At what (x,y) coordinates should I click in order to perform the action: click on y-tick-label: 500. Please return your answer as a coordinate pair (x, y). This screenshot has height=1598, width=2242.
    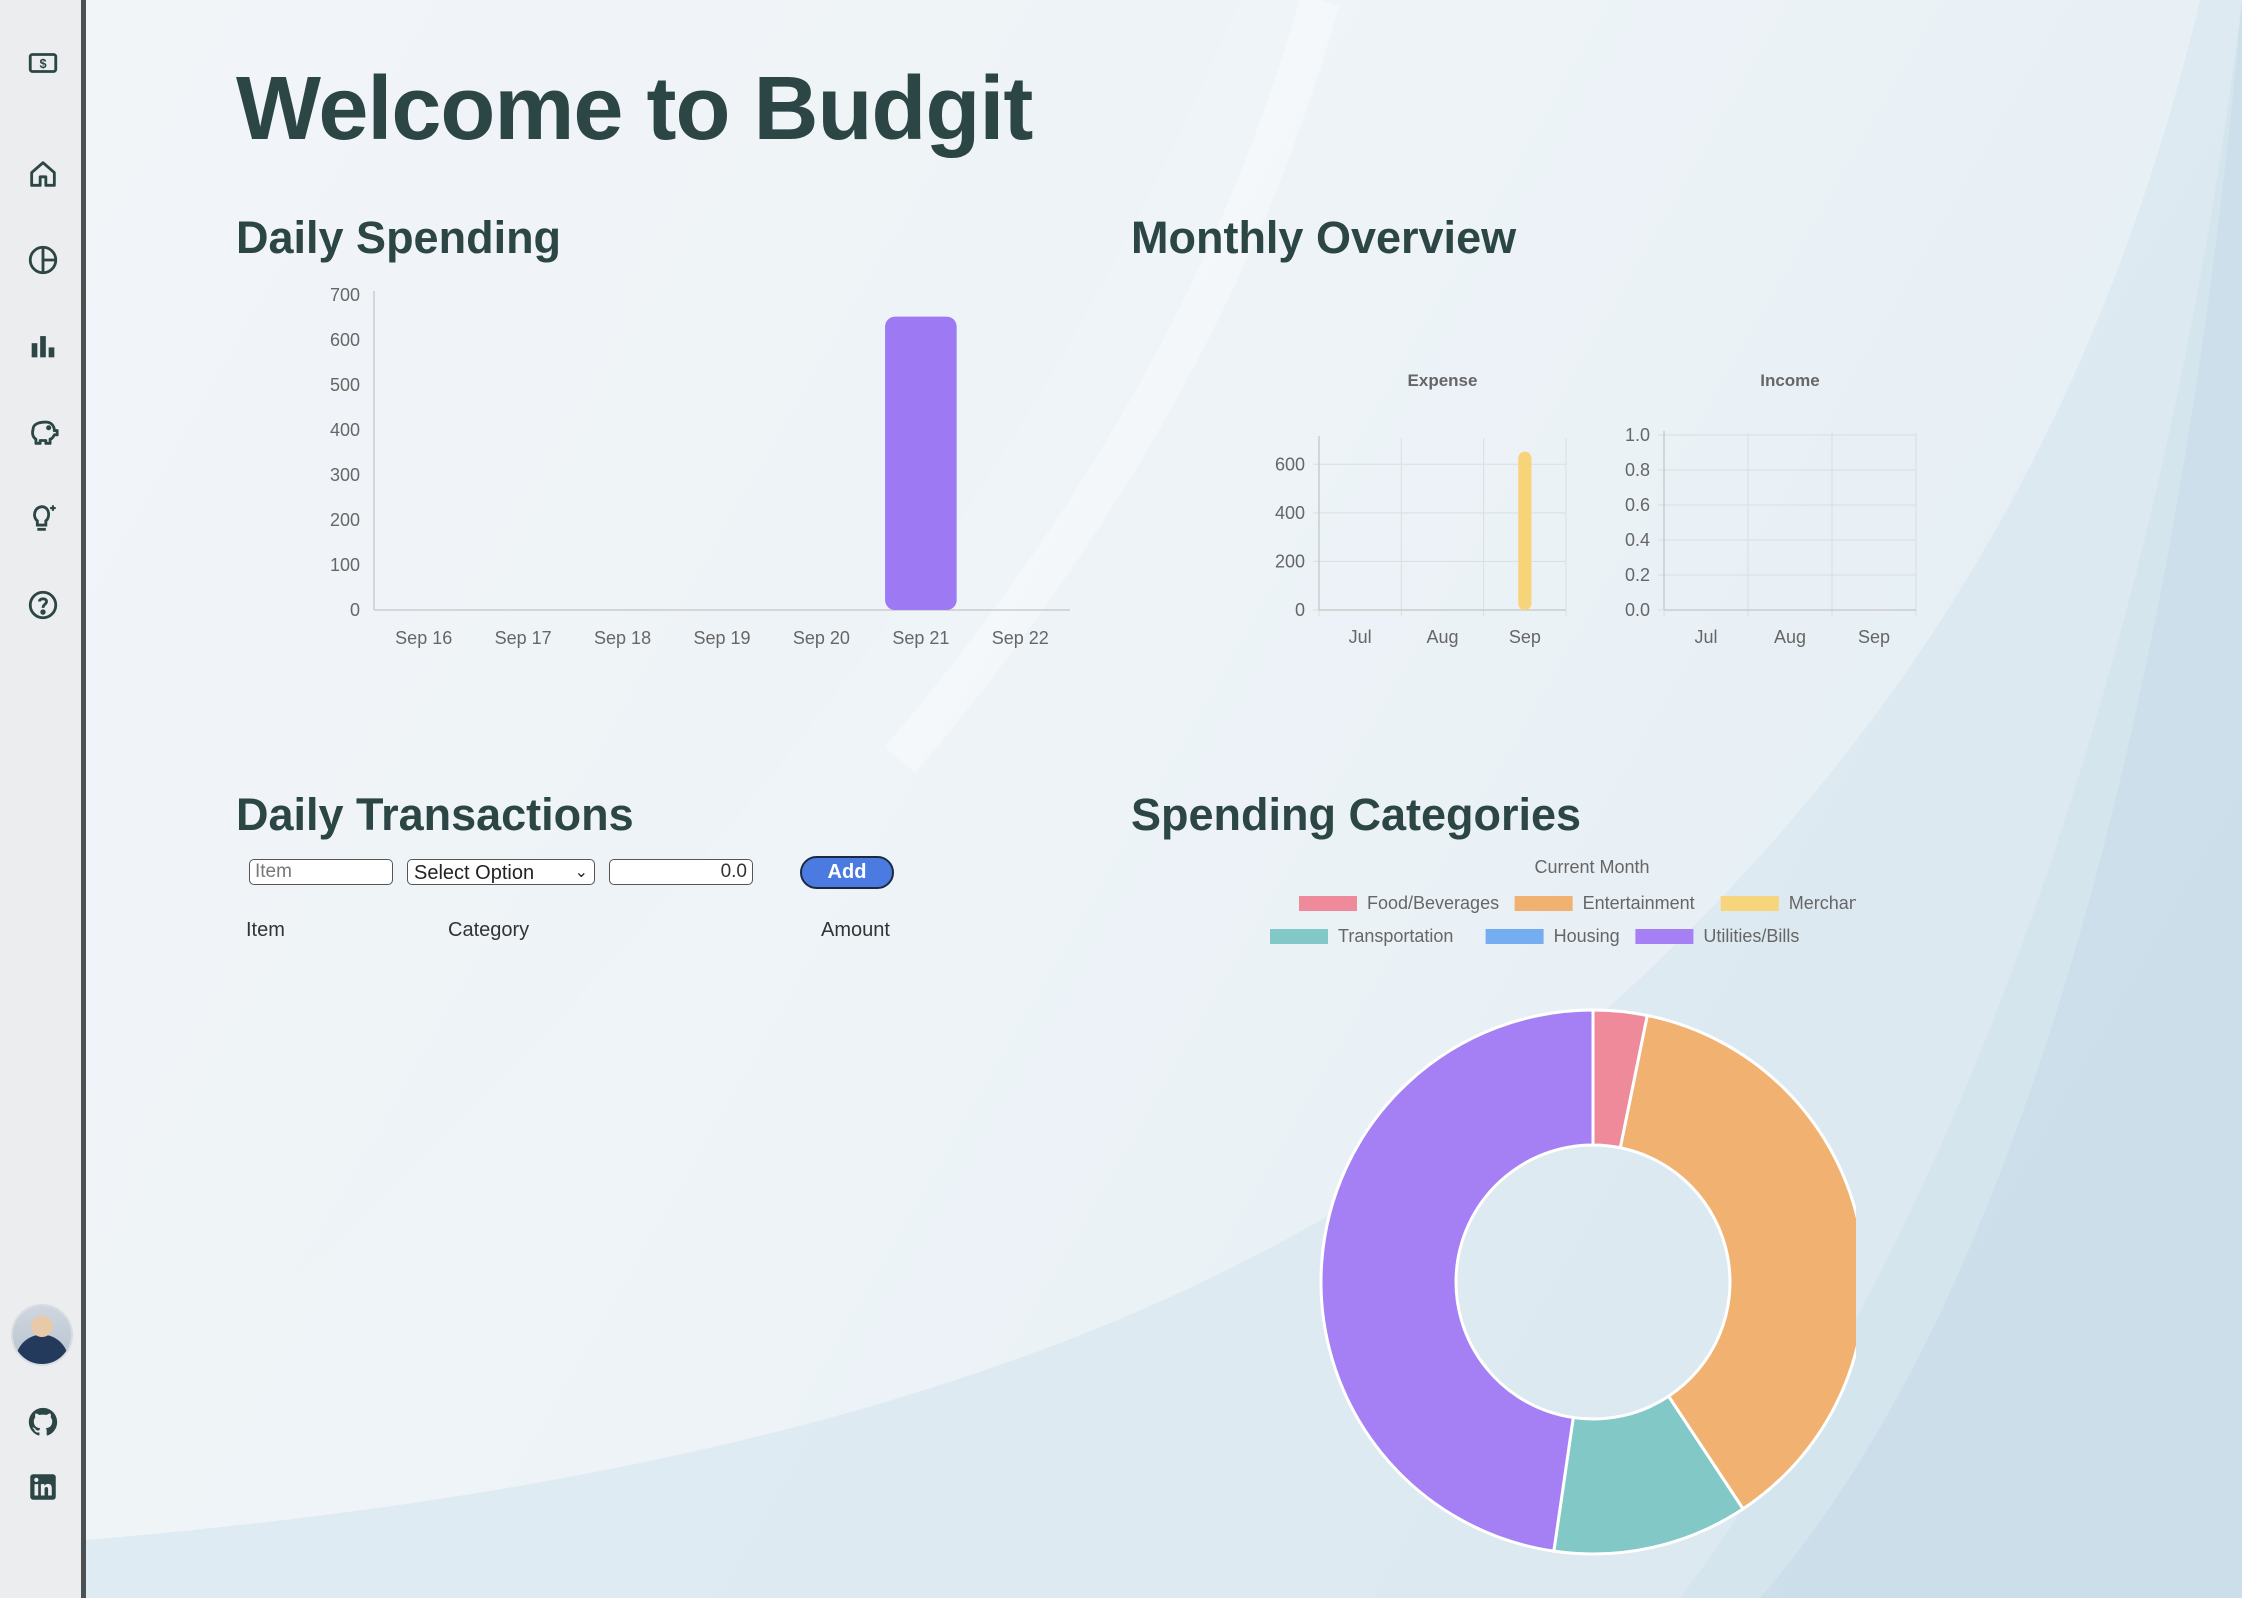
    Looking at the image, I should click on (345, 385).